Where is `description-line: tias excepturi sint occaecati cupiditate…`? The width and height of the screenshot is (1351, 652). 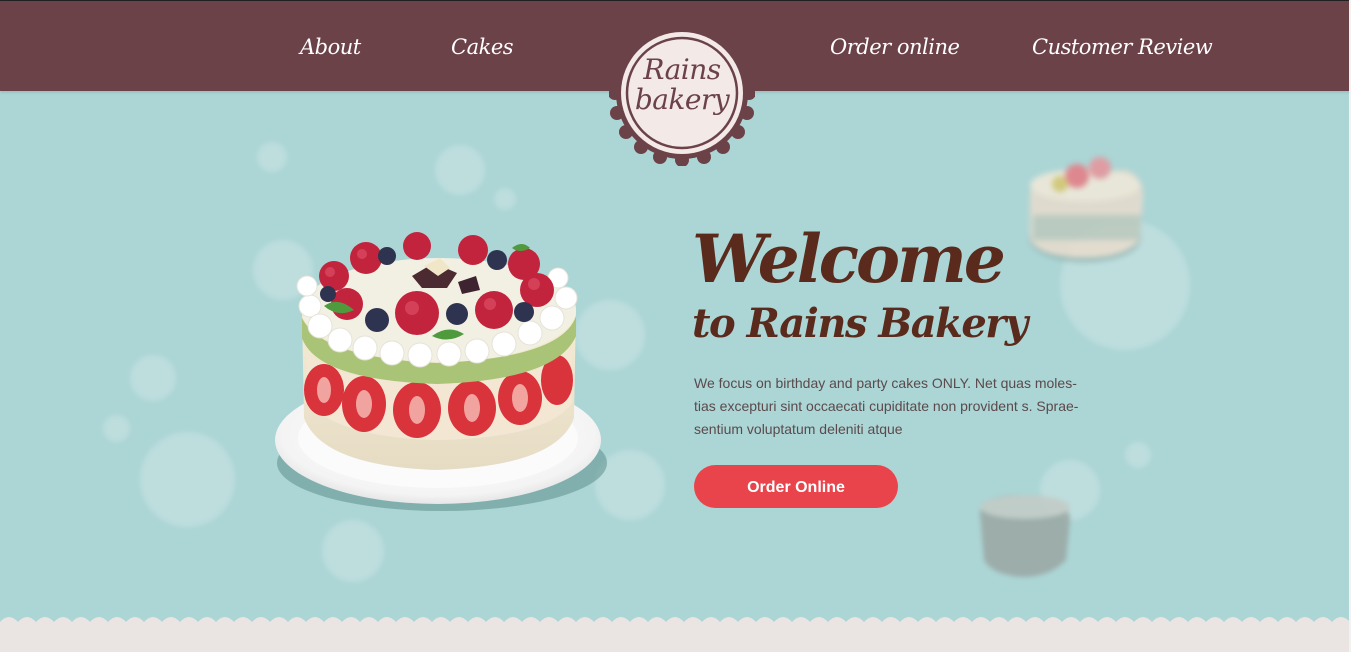
description-line: tias excepturi sint occaecati cupiditate… is located at coordinates (886, 406).